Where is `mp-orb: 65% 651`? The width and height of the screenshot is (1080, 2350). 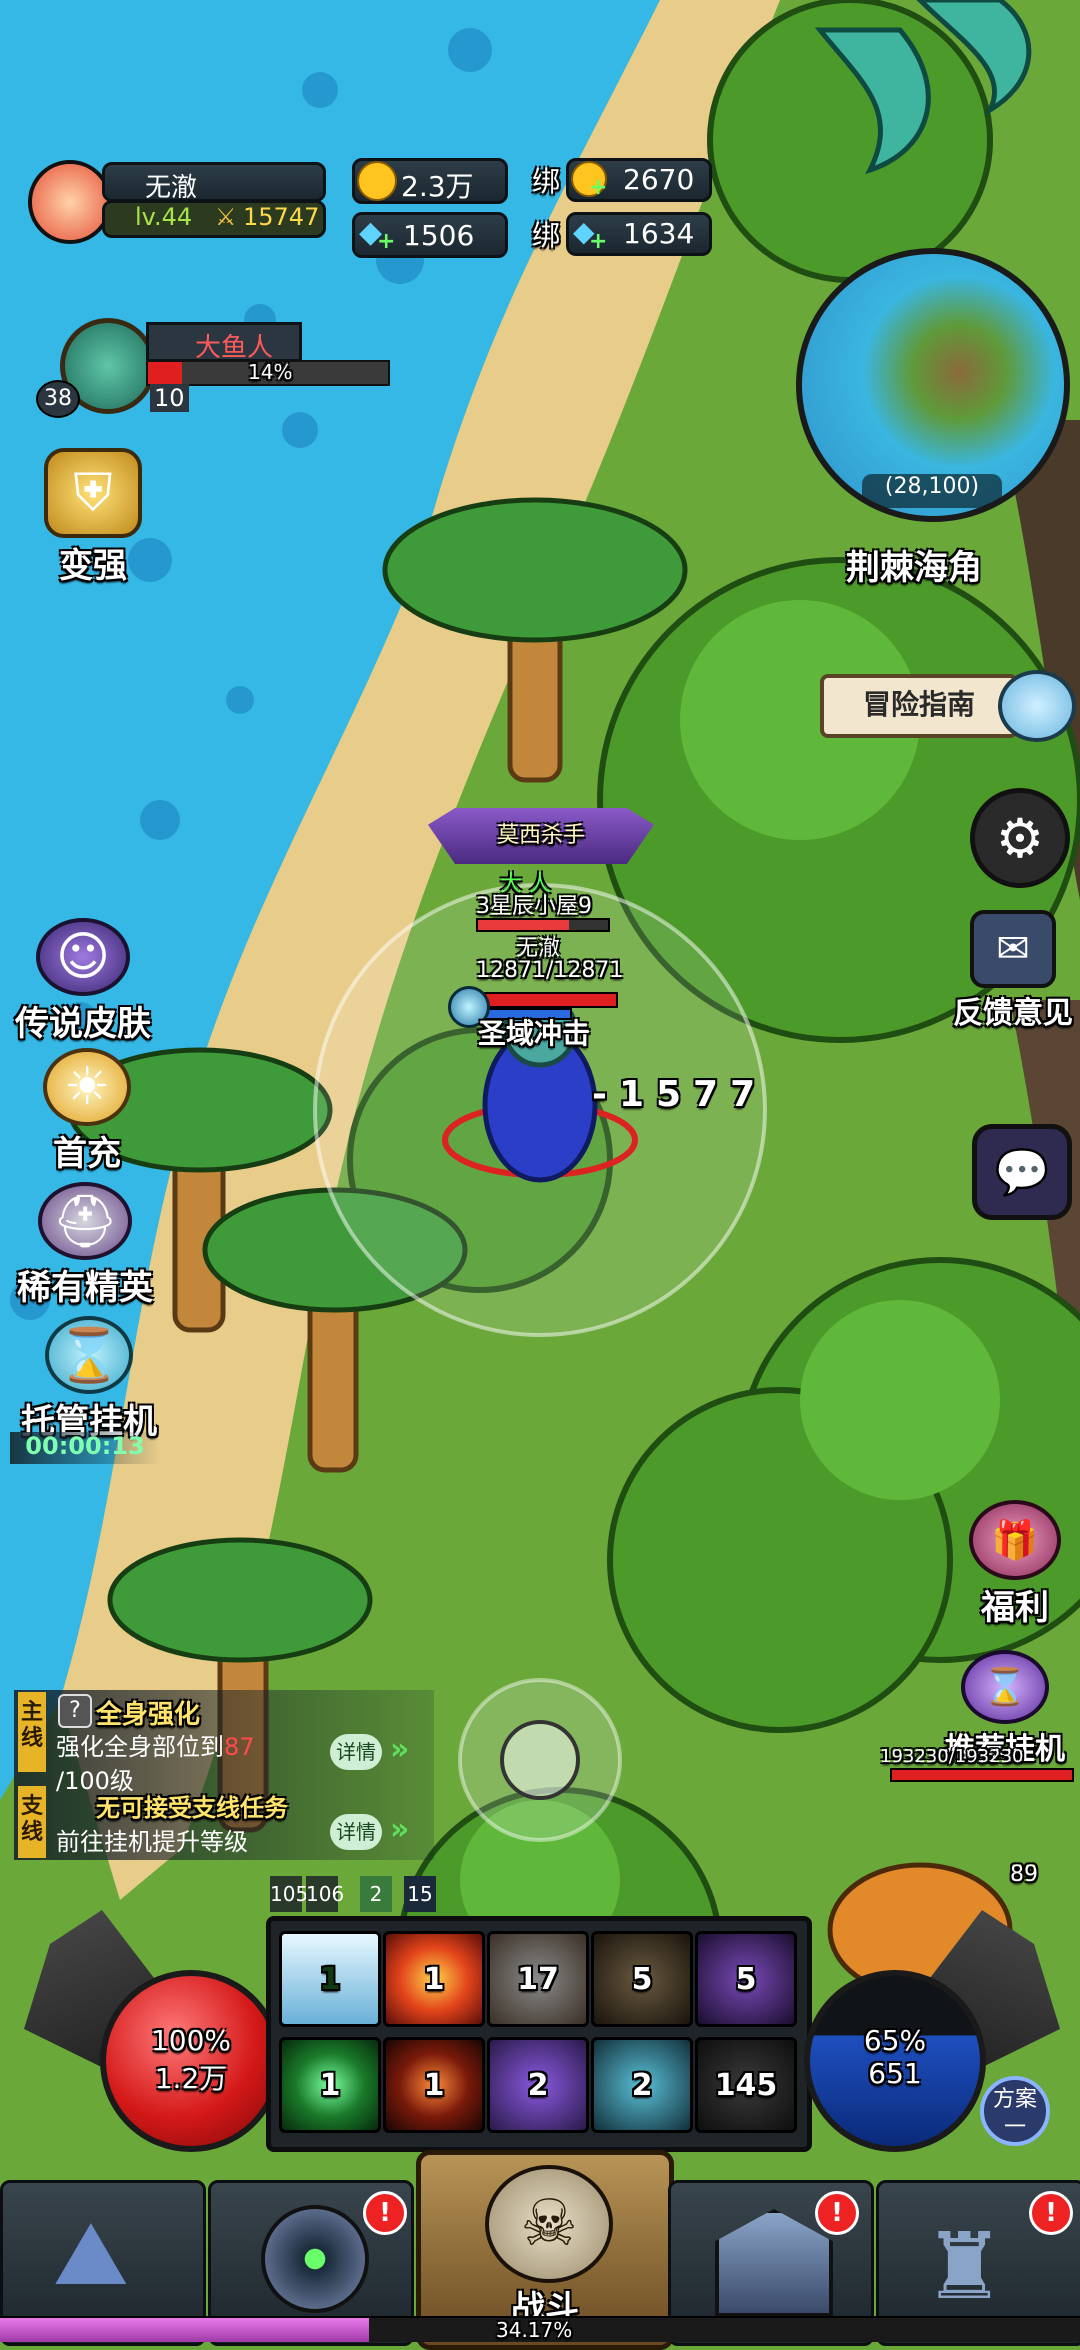
mp-orb: 65% 651 is located at coordinates (895, 2061).